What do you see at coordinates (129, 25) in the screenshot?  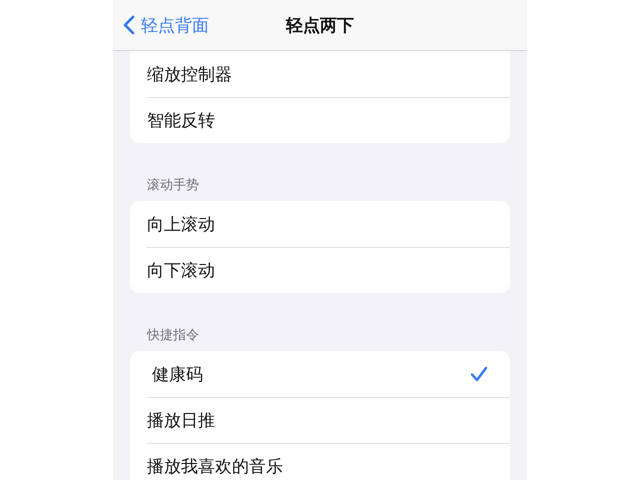 I see `chevron-left-icon` at bounding box center [129, 25].